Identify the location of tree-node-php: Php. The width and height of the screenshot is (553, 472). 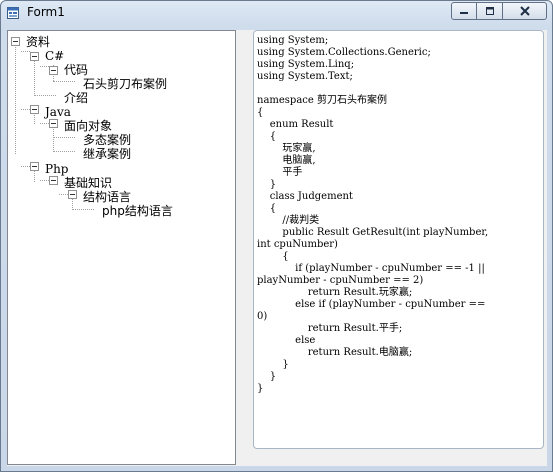
(56, 169).